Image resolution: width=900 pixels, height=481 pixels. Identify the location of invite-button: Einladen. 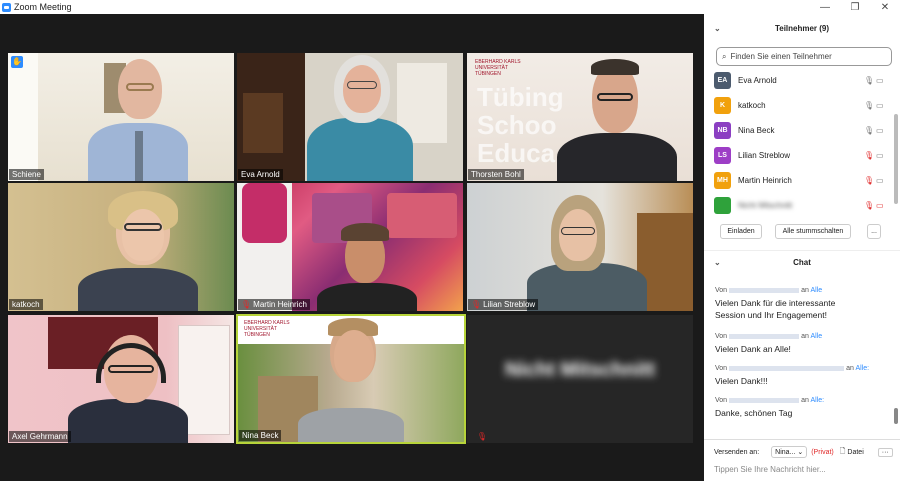
(741, 231).